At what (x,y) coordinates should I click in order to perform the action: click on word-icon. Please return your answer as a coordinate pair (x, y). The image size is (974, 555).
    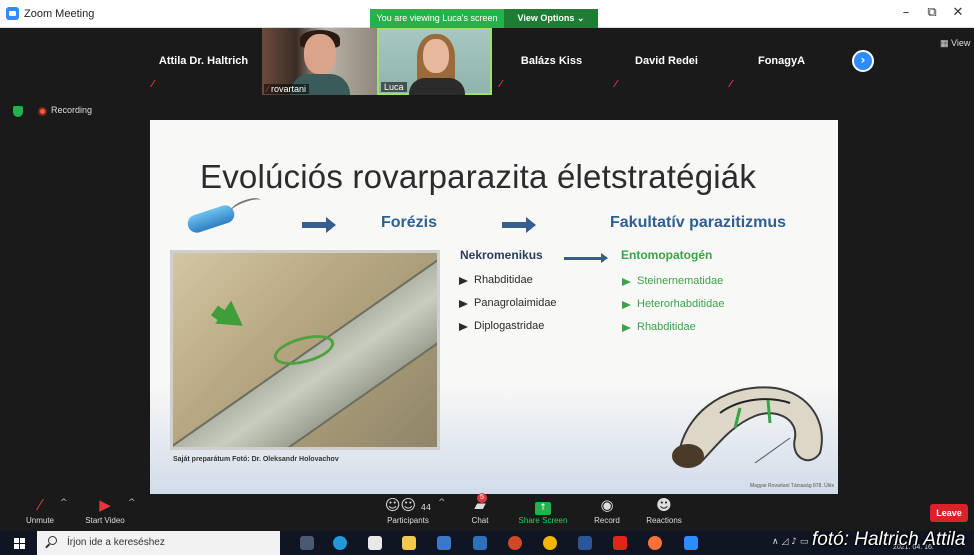
    Looking at the image, I should click on (585, 543).